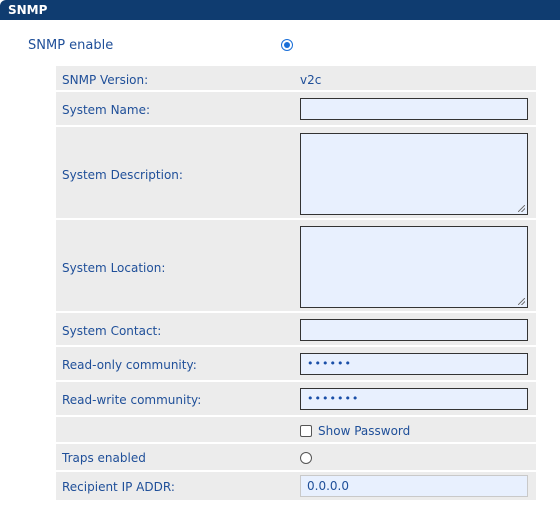  Describe the element at coordinates (296, 109) in the screenshot. I see `row-system-name: System Name:` at that location.